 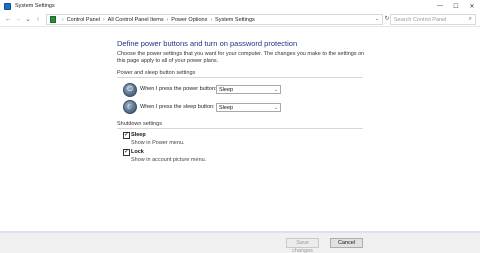 I want to click on power-section-label: Power and sleep button settings, so click(x=156, y=73).